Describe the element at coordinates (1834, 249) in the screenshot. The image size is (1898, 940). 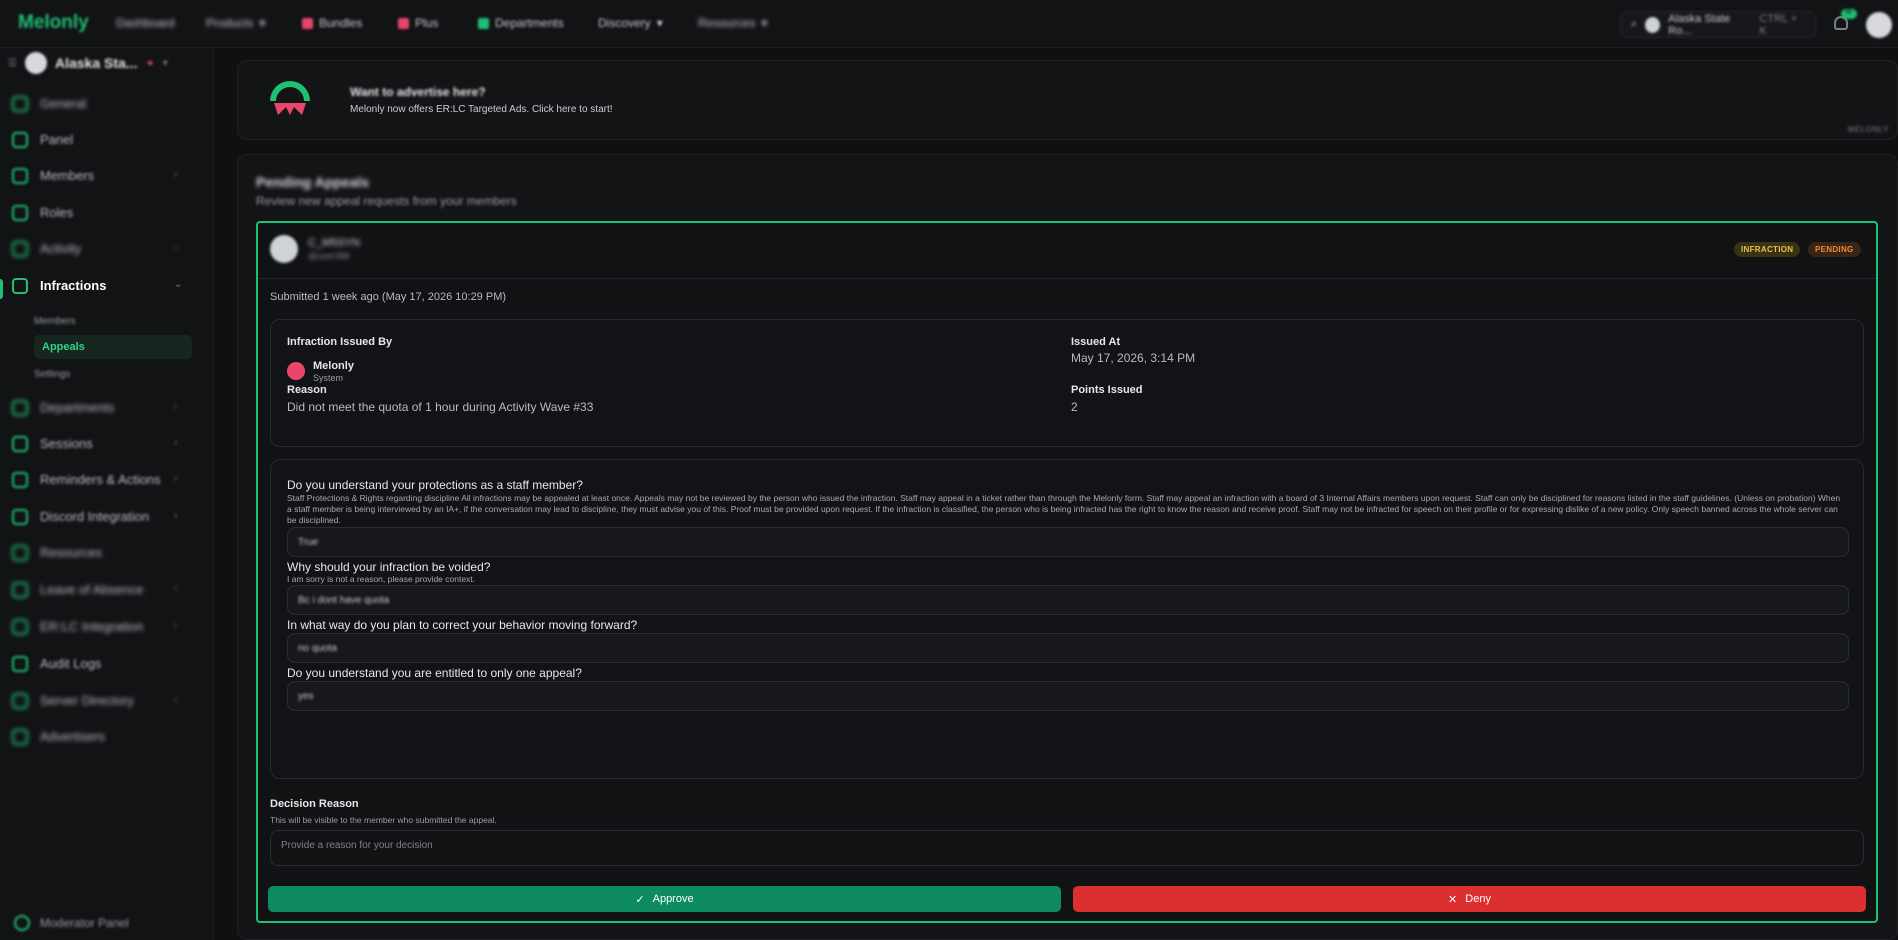
I see `status-badge: PENDING` at that location.